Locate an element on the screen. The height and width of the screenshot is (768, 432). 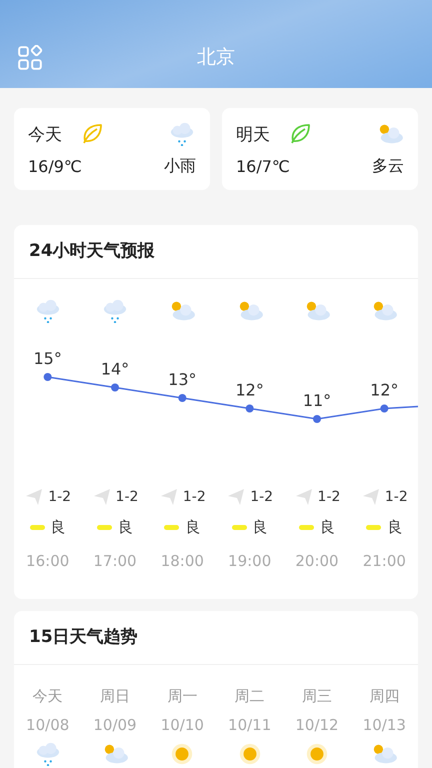
date-label: 10/08 is located at coordinates (48, 725).